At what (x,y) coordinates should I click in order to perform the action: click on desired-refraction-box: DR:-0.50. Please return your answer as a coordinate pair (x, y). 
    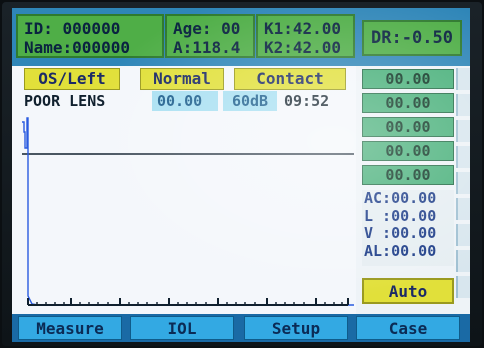
    Looking at the image, I should click on (412, 38).